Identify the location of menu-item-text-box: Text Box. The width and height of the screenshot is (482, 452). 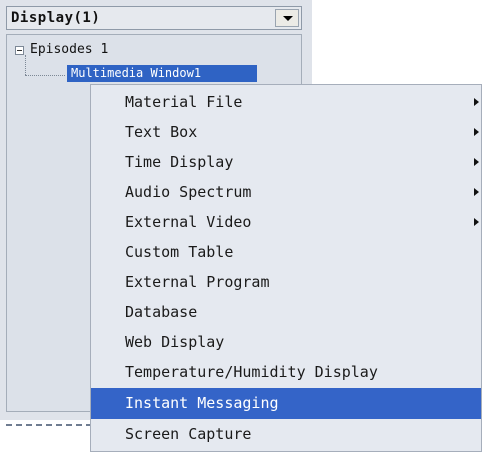
(286, 132).